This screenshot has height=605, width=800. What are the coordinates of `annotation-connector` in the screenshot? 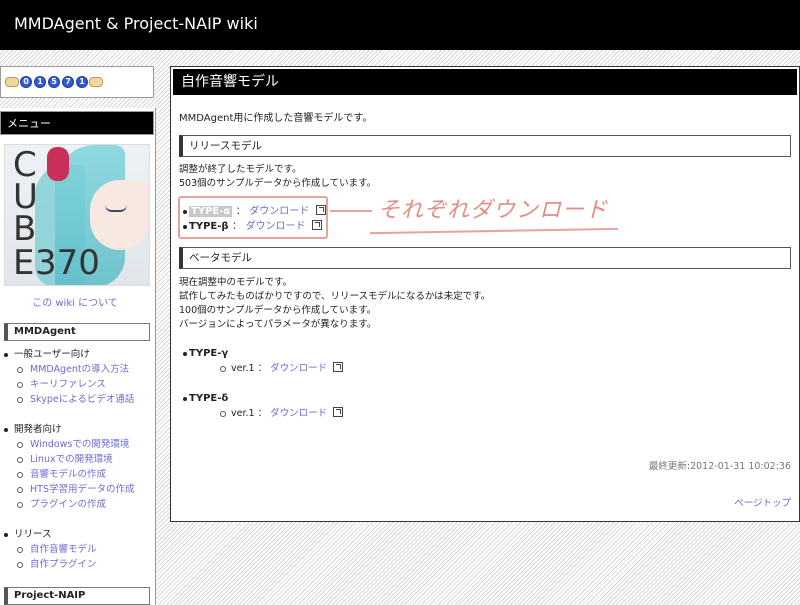 It's located at (351, 211).